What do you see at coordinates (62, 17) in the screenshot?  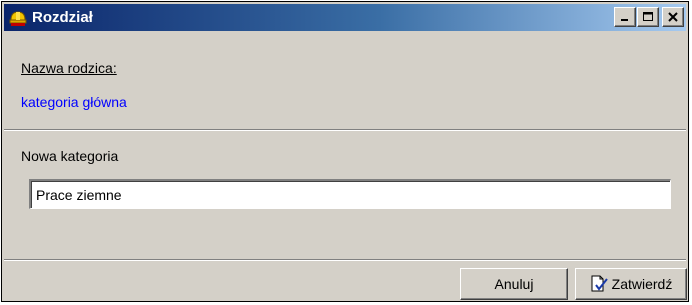 I see `window-title: Rozdział` at bounding box center [62, 17].